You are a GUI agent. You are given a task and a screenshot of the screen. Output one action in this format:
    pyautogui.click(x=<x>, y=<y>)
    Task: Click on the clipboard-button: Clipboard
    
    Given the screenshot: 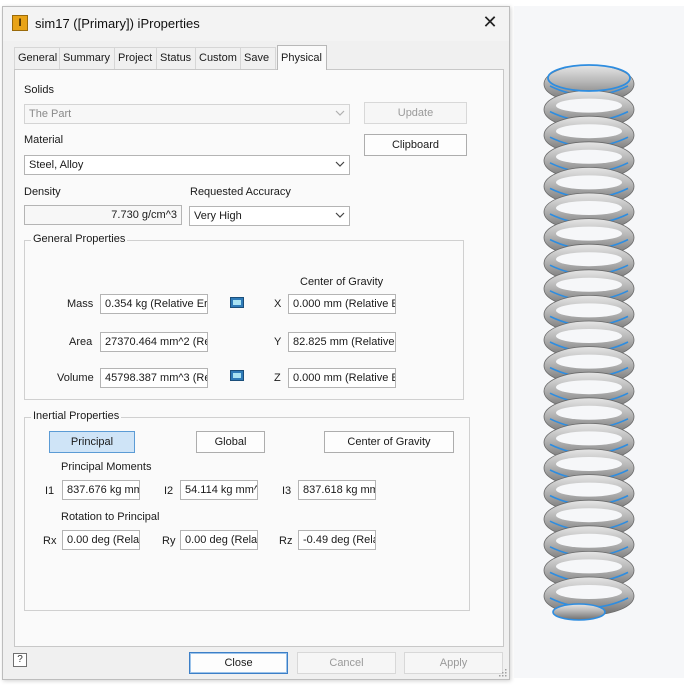 What is the action you would take?
    pyautogui.click(x=415, y=145)
    